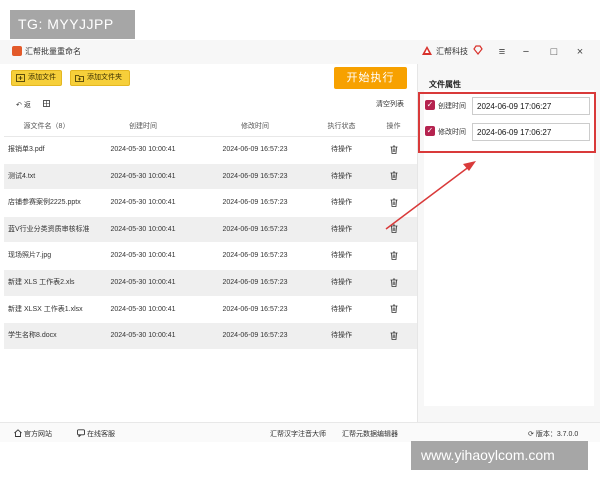 This screenshot has width=600, height=480. Describe the element at coordinates (32, 336) in the screenshot. I see `cell-filename: 学生名称8.docx` at that location.